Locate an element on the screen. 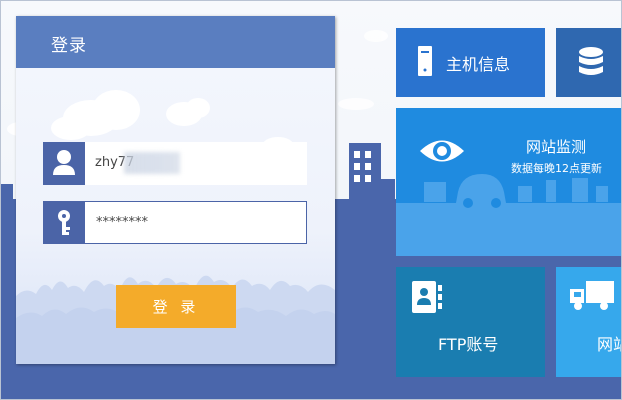 This screenshot has height=400, width=622. tile-site-monitor: 网站监测 数据每晚12点更新 is located at coordinates (508, 182).